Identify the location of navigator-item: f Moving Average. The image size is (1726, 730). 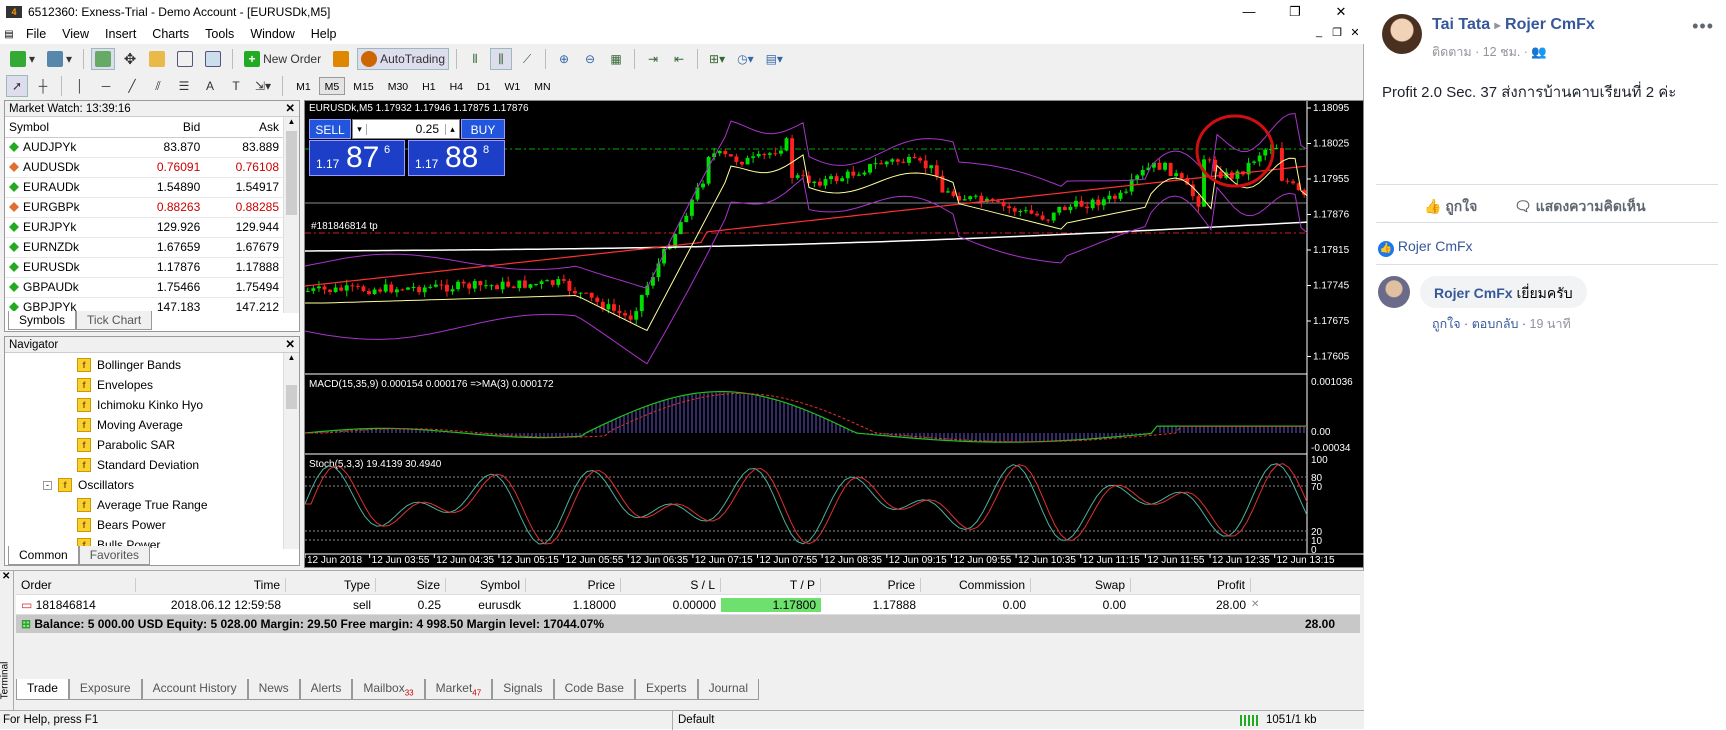
(144, 425).